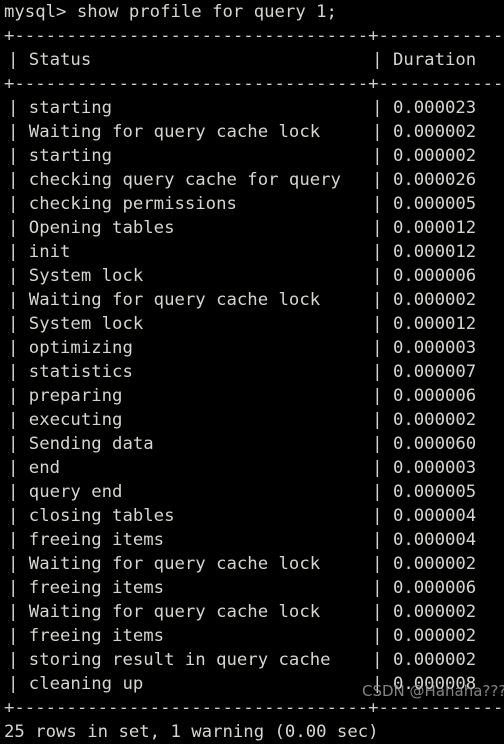 The height and width of the screenshot is (744, 504). What do you see at coordinates (256, 636) in the screenshot?
I see `table-row: | freeing items | 0.000002 |` at bounding box center [256, 636].